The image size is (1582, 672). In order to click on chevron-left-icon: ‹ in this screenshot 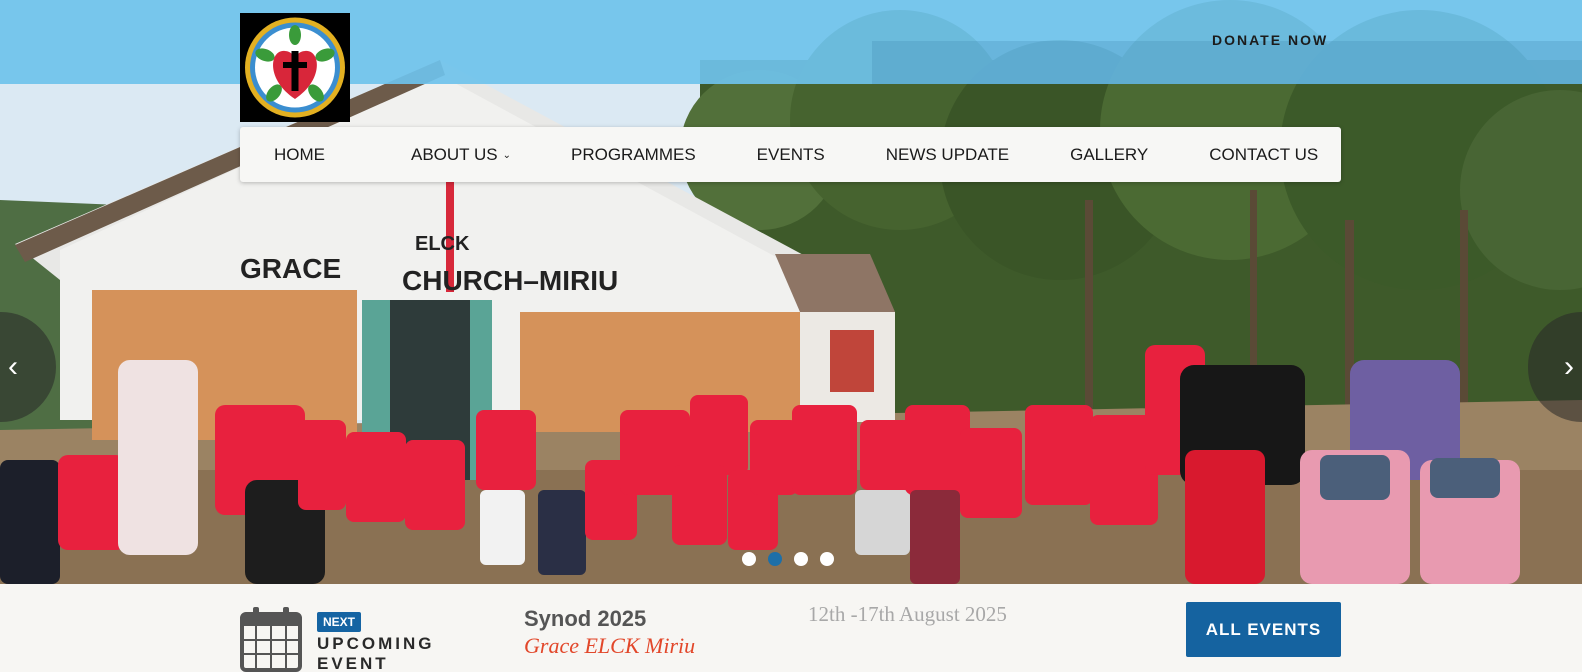, I will do `click(13, 366)`.